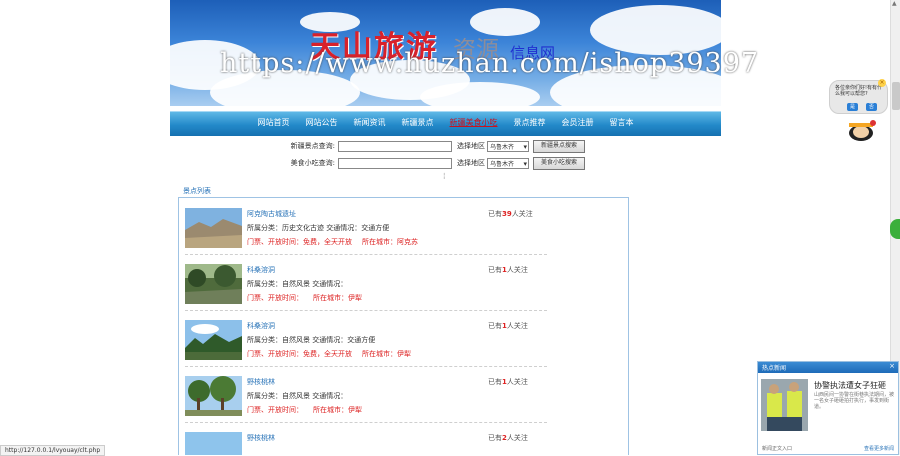 The width and height of the screenshot is (900, 456). What do you see at coordinates (559, 146) in the screenshot?
I see `scenic-search-button: 新疆景点搜索` at bounding box center [559, 146].